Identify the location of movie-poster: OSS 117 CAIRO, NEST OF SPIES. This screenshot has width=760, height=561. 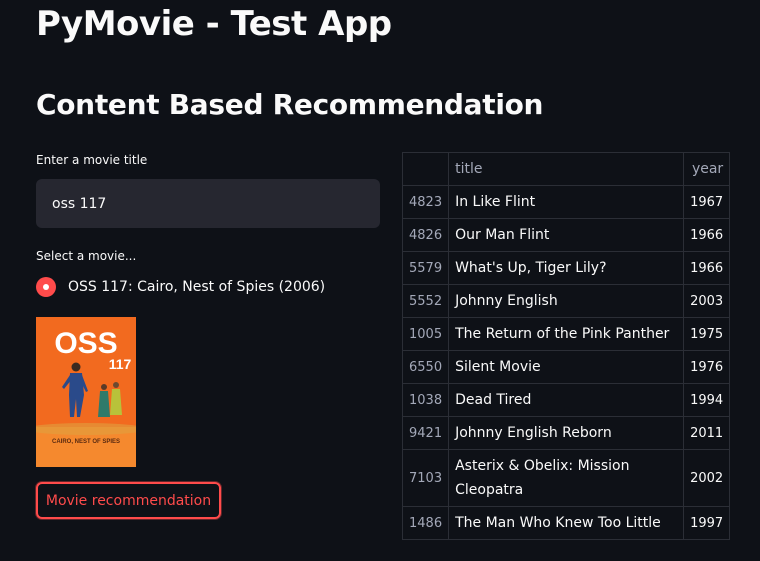
(86, 392).